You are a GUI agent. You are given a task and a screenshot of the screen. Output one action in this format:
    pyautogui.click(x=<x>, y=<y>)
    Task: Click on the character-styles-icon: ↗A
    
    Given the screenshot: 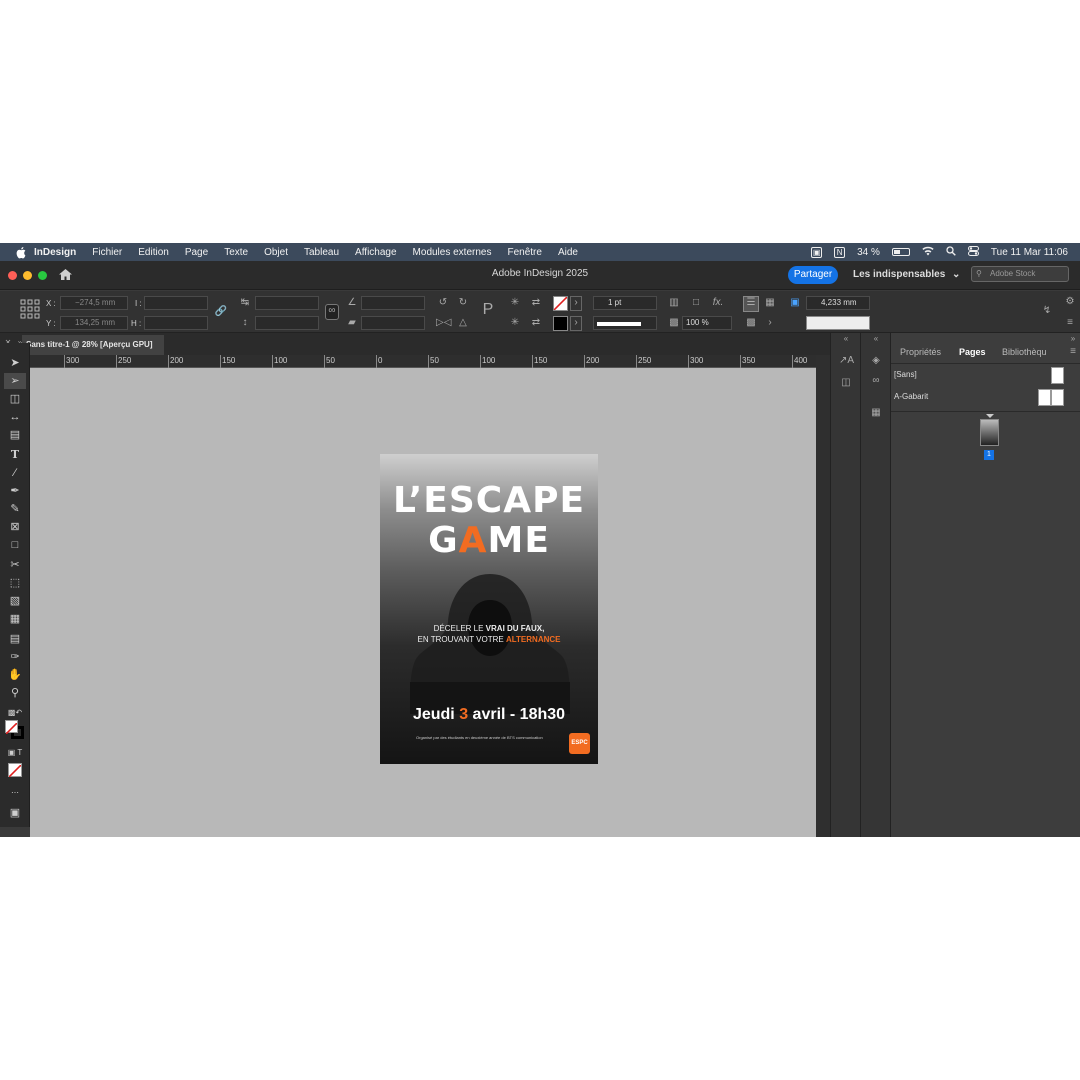 What is the action you would take?
    pyautogui.click(x=846, y=361)
    